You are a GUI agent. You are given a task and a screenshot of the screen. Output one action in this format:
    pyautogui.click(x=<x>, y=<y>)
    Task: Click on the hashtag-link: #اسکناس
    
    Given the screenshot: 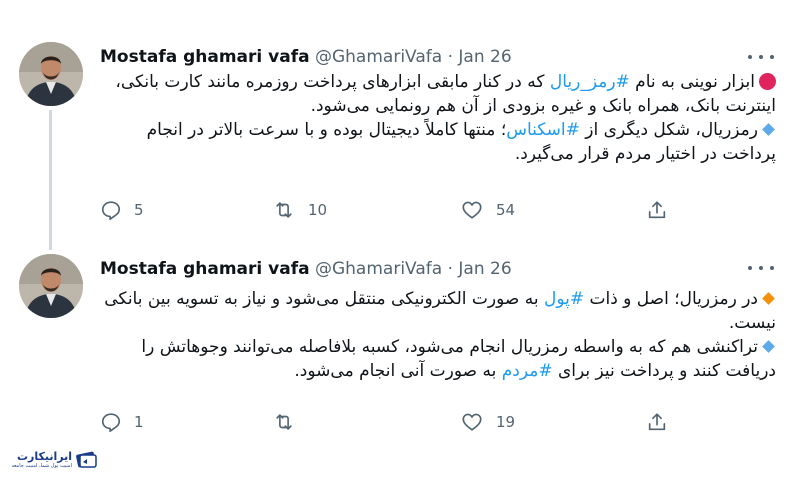 What is the action you would take?
    pyautogui.click(x=543, y=130)
    